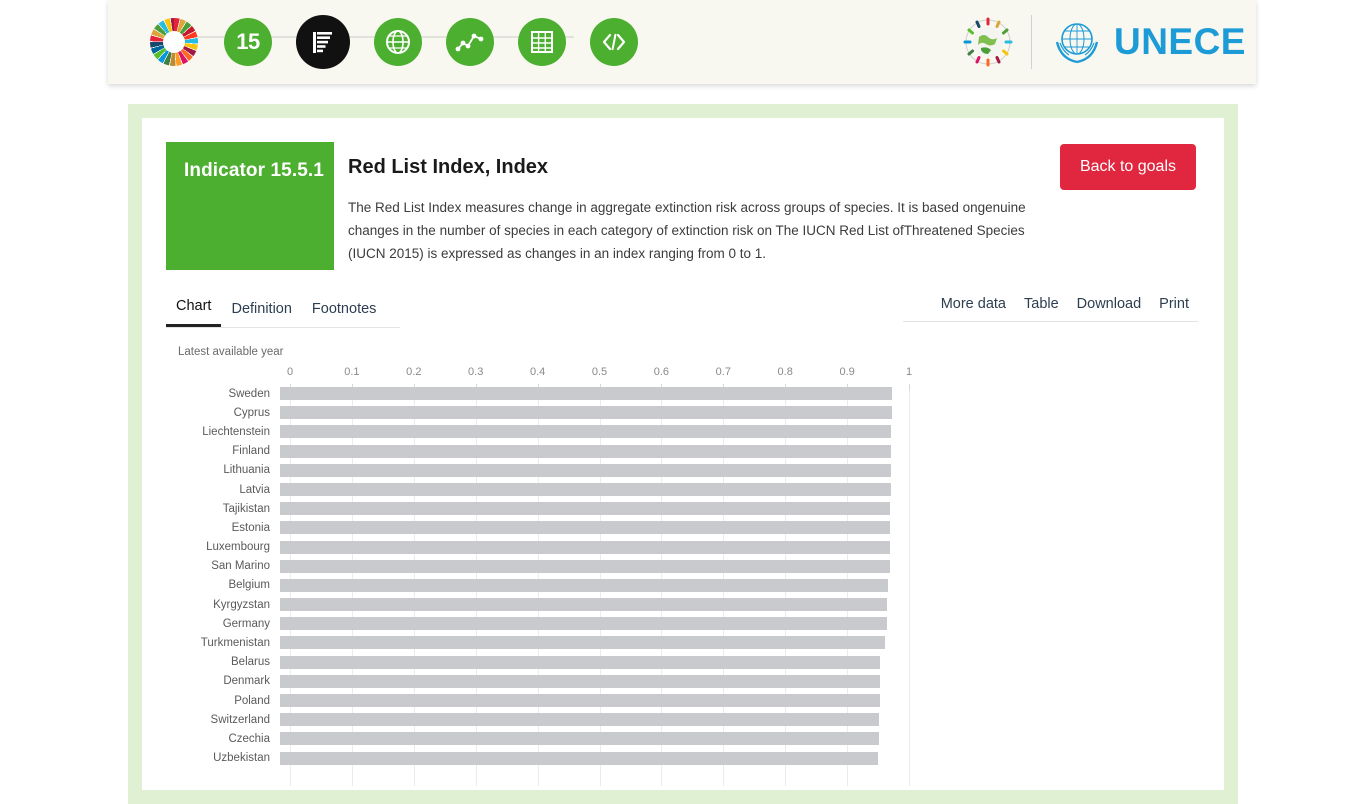 The height and width of the screenshot is (804, 1366). I want to click on bar-row: Turkmenistan, so click(683, 642).